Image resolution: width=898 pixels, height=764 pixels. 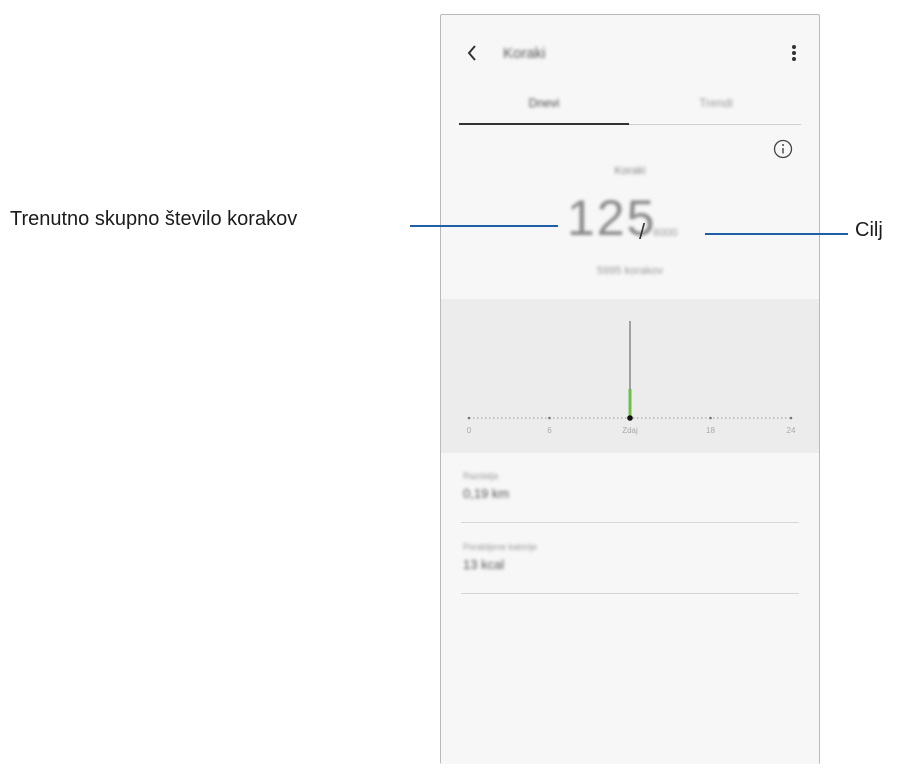 I want to click on chart-tick-label: 18, so click(x=710, y=430).